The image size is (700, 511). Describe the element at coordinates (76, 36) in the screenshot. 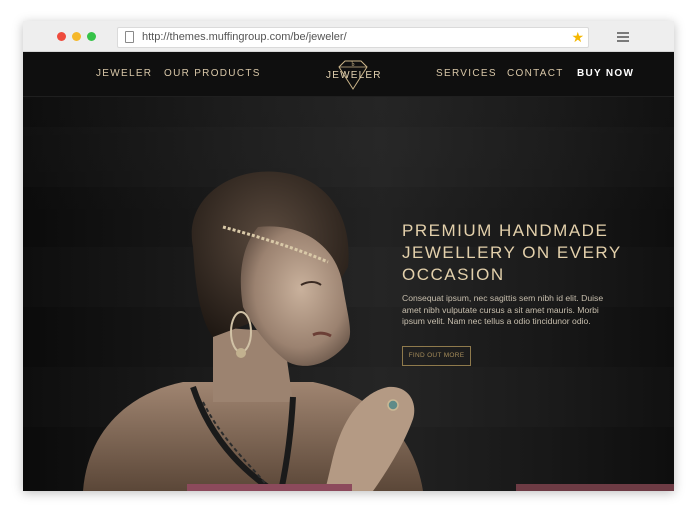

I see `minimize-window-dot` at that location.